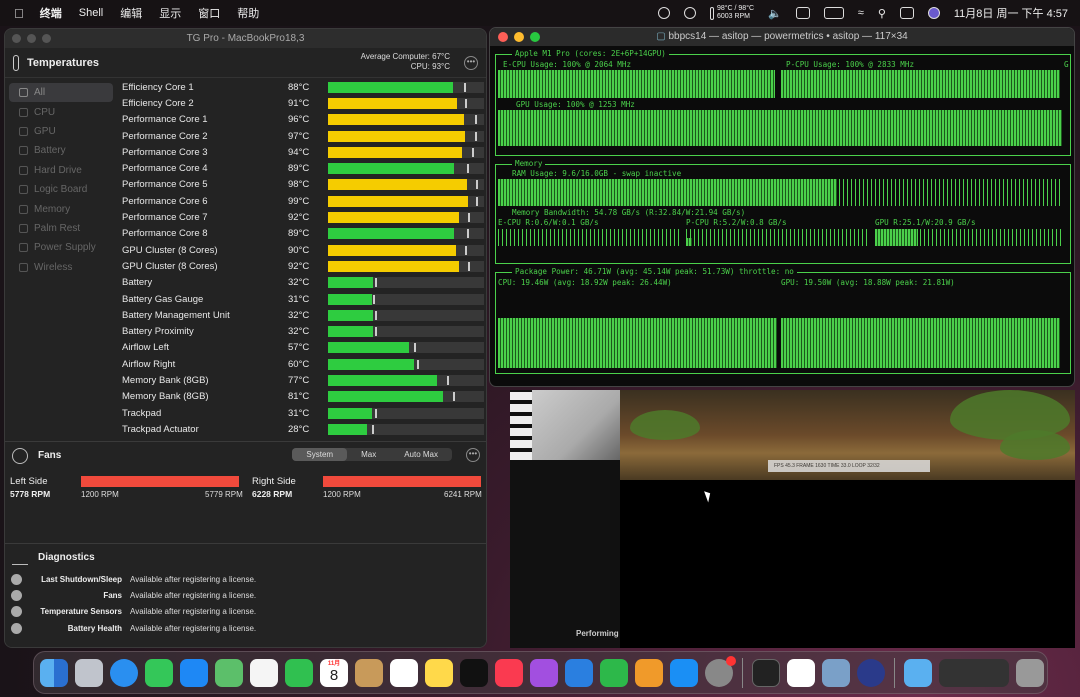  I want to click on 3dmark-icon, so click(801, 672).